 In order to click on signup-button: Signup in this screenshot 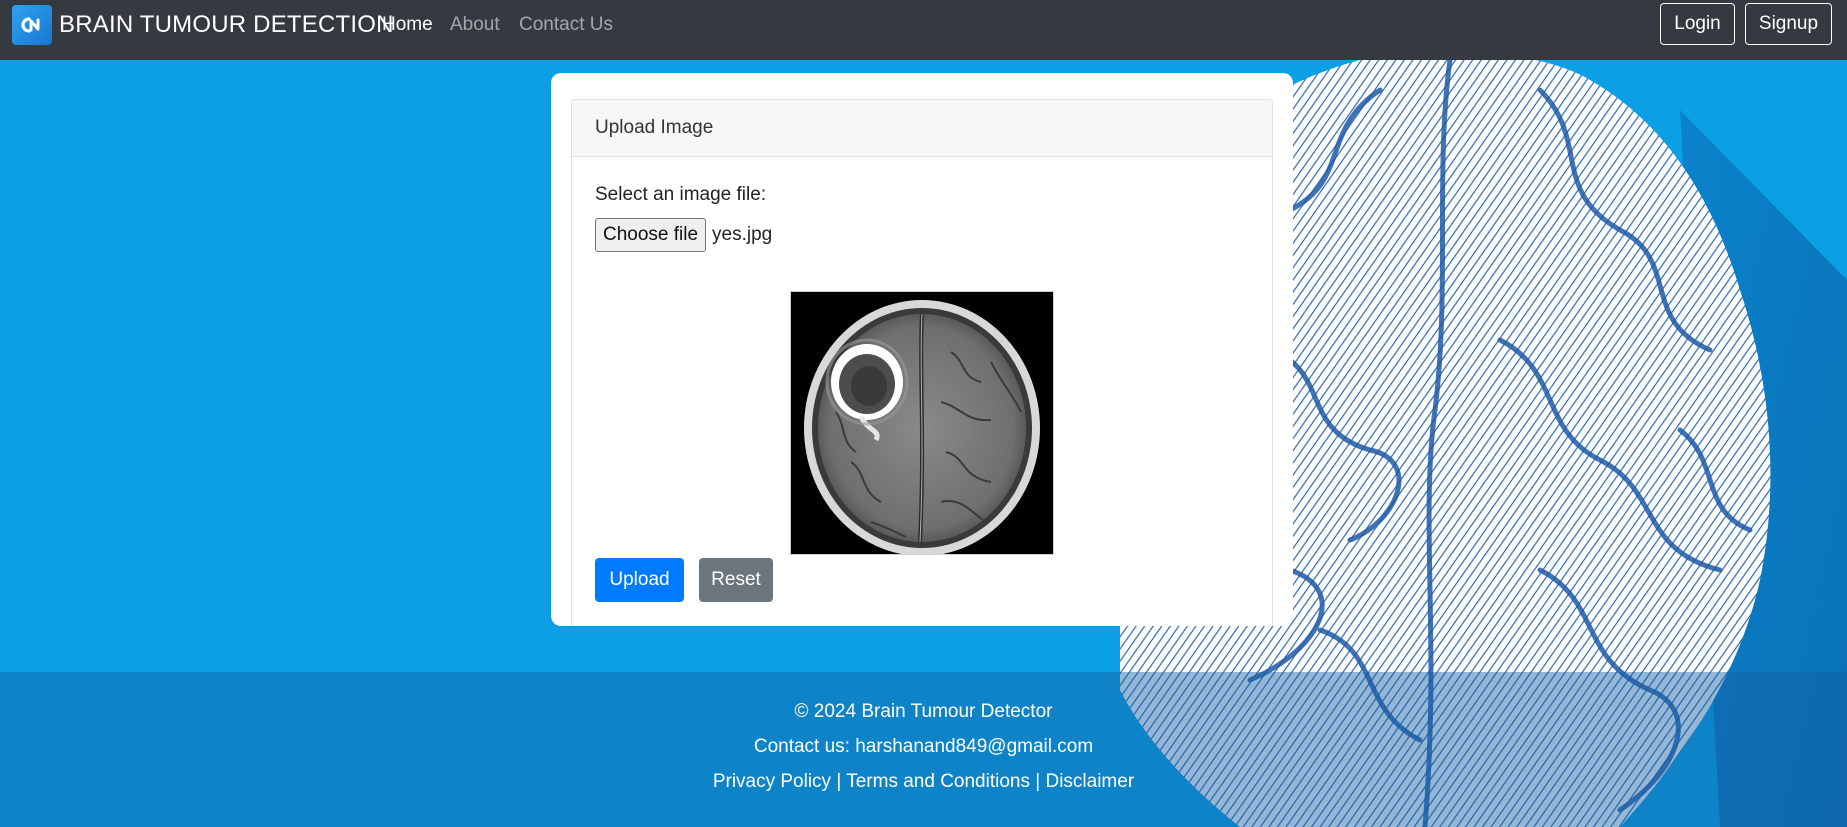, I will do `click(1788, 24)`.